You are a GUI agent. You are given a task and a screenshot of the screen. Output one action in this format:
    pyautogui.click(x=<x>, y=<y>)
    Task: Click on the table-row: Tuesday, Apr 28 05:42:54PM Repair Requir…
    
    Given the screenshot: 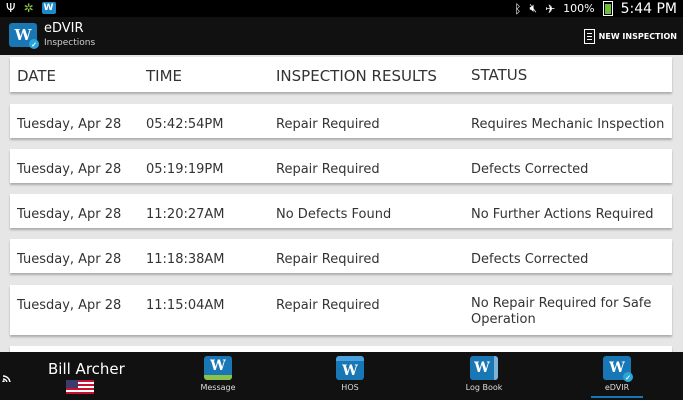 What is the action you would take?
    pyautogui.click(x=341, y=121)
    